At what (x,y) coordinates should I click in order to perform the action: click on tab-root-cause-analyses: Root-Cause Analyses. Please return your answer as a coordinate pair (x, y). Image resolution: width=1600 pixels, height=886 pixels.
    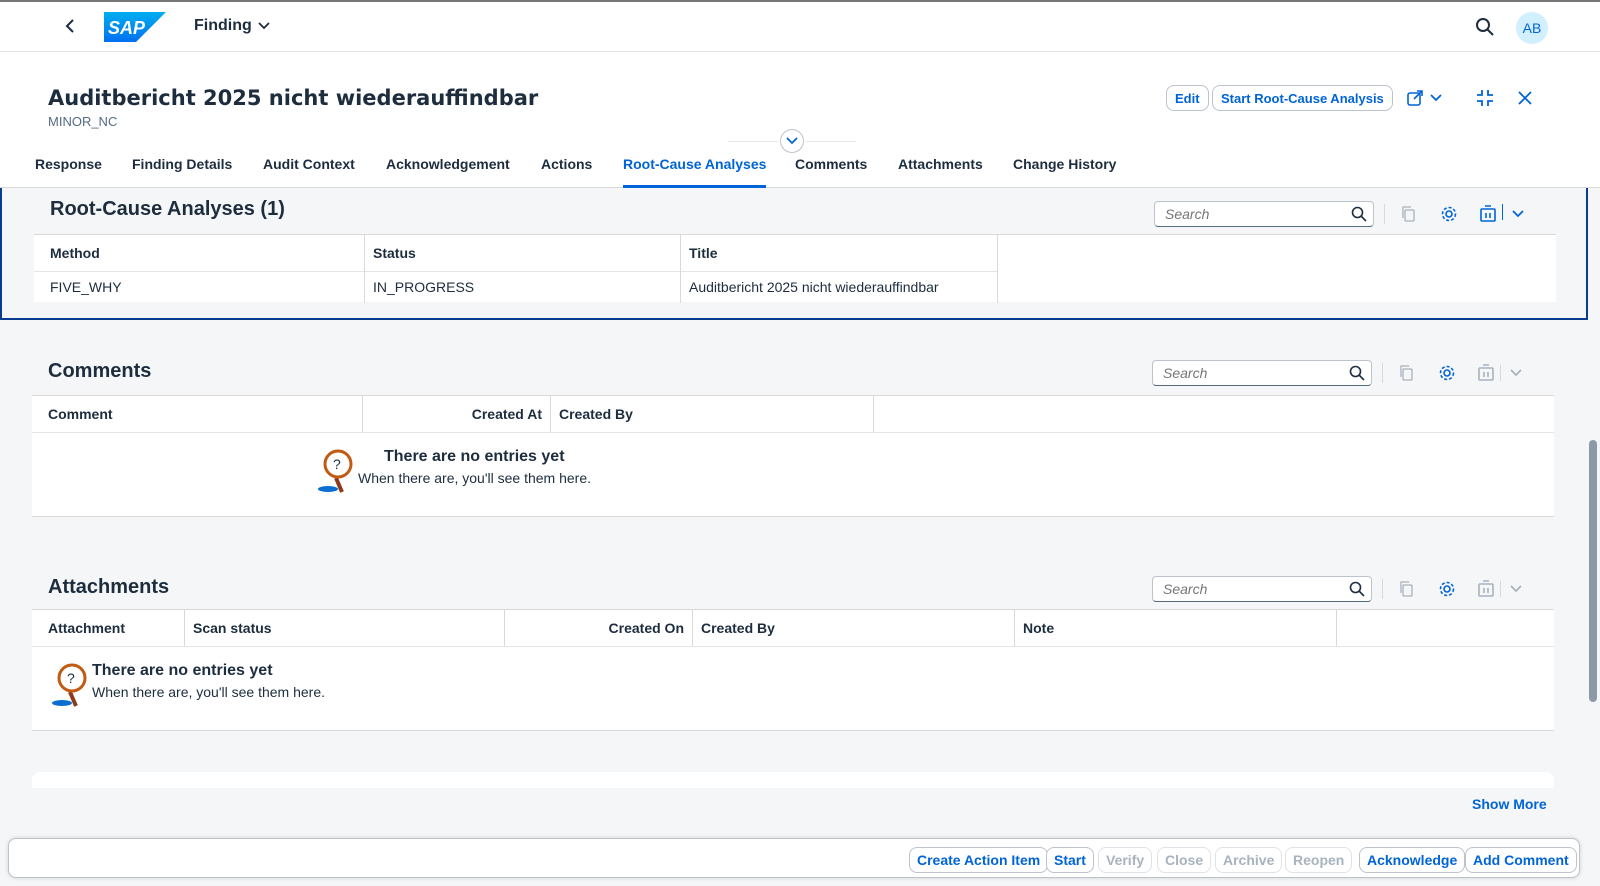
    Looking at the image, I should click on (695, 172).